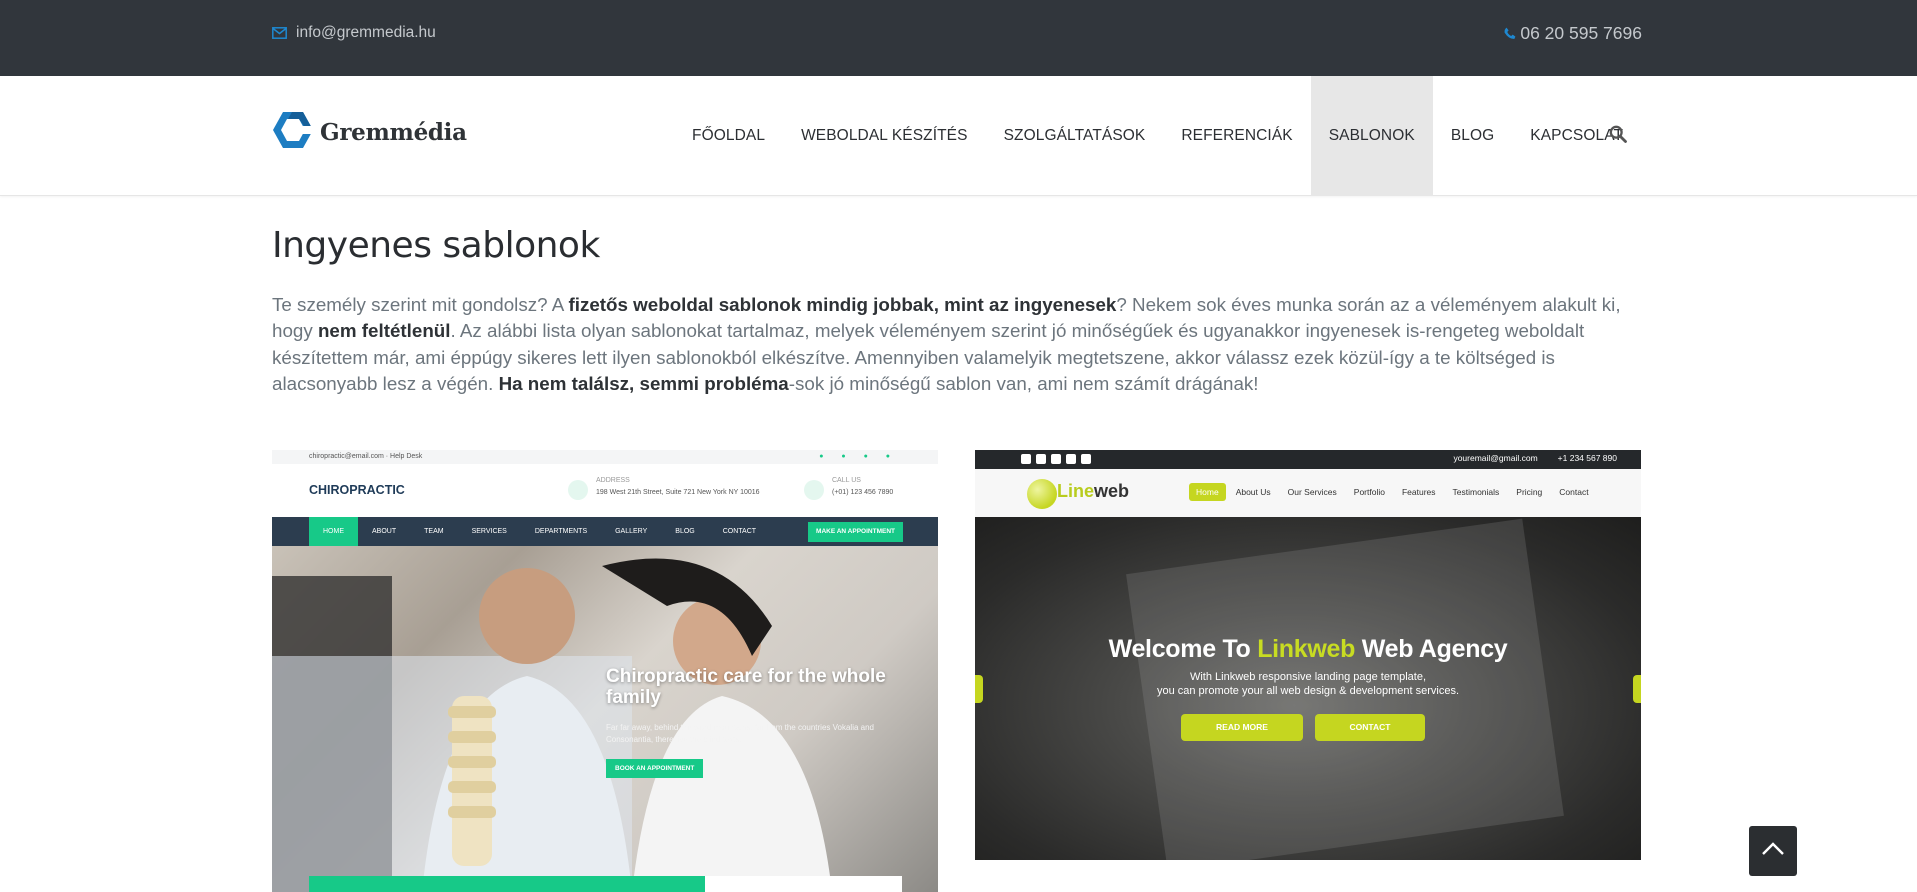 The height and width of the screenshot is (892, 1917). What do you see at coordinates (420, 304) in the screenshot?
I see `intro-text-1: Te személy szerint mit gondolsz? A` at bounding box center [420, 304].